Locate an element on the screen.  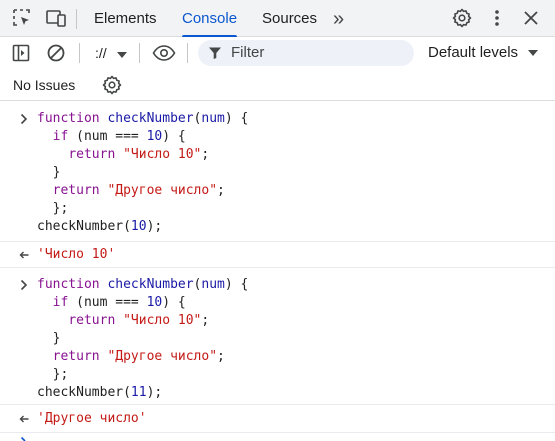
levels-dropdown-icon is located at coordinates (533, 53).